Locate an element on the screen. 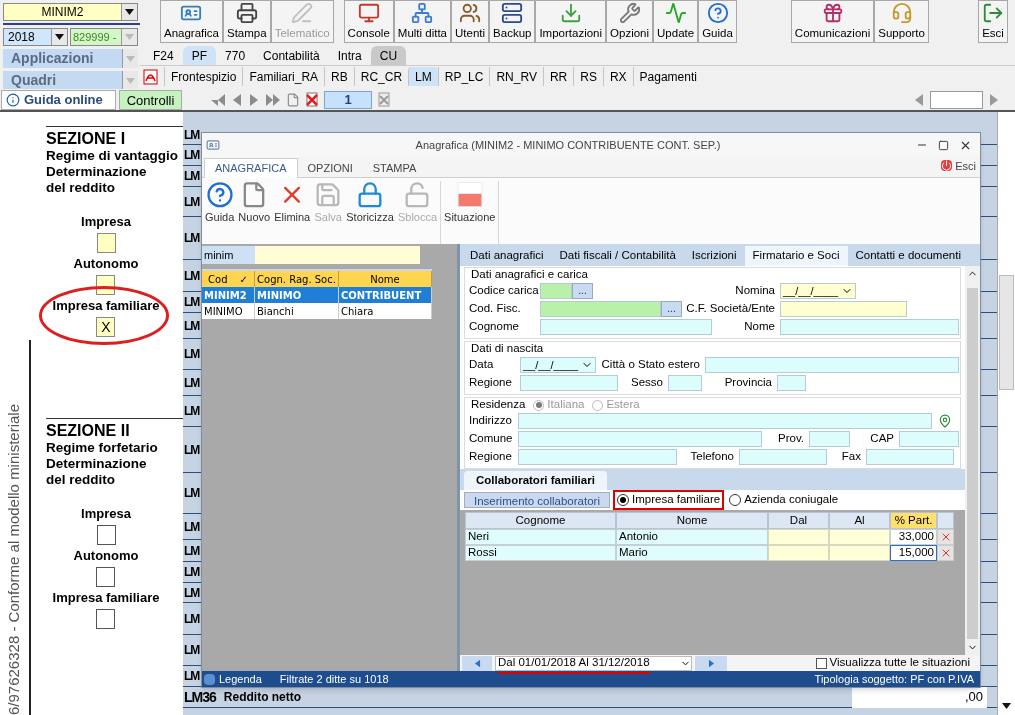 The height and width of the screenshot is (715, 1015). column-header: Nome is located at coordinates (385, 279).